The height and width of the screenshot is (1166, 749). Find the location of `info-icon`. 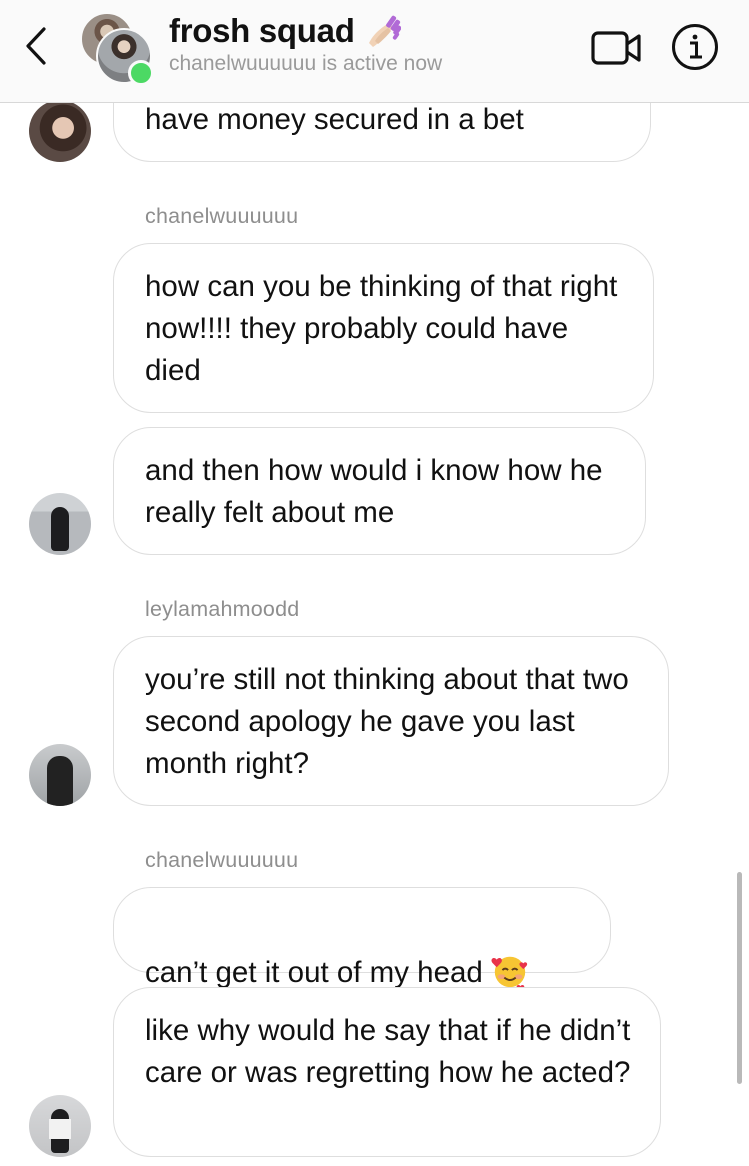

info-icon is located at coordinates (695, 47).